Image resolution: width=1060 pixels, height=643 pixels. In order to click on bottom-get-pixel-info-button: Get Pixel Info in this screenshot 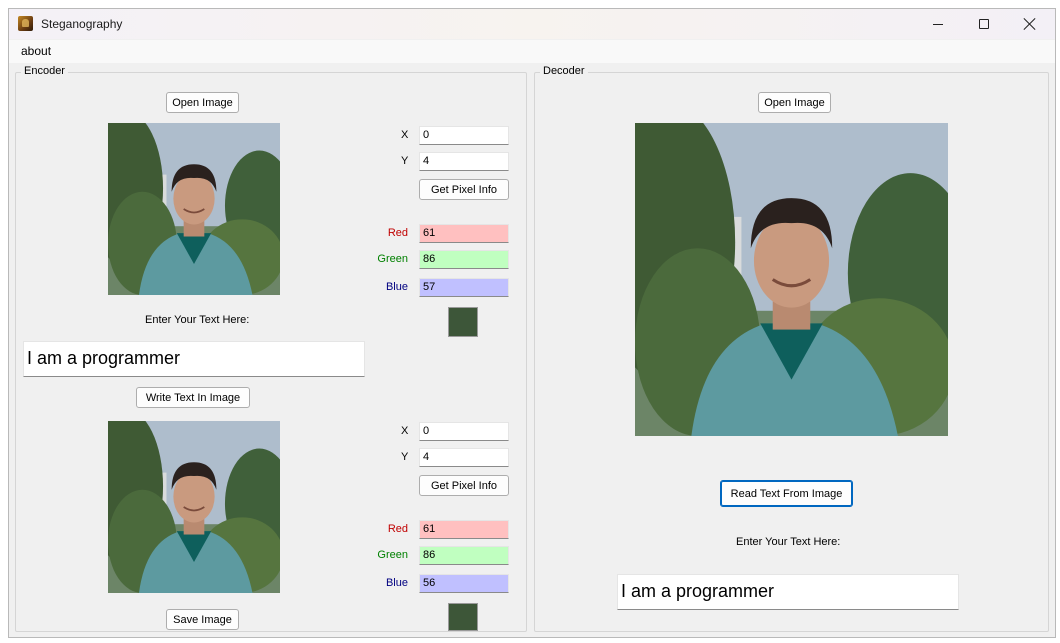, I will do `click(464, 485)`.